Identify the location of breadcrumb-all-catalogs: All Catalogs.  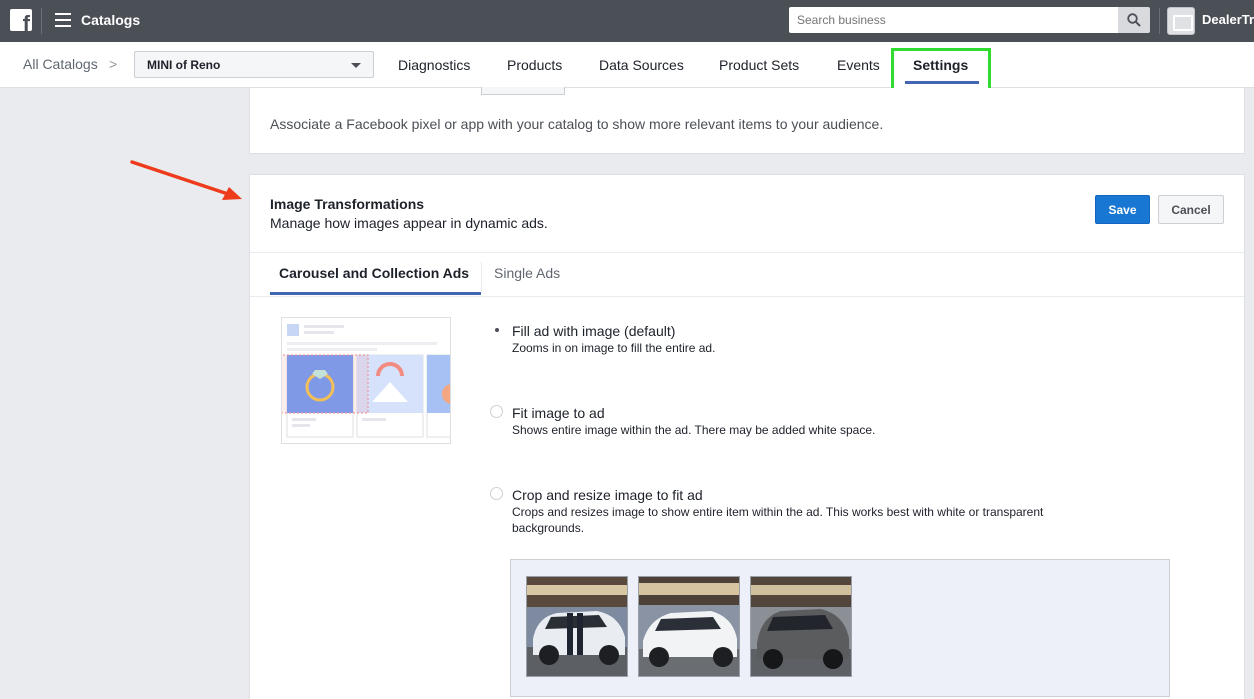
(60, 64).